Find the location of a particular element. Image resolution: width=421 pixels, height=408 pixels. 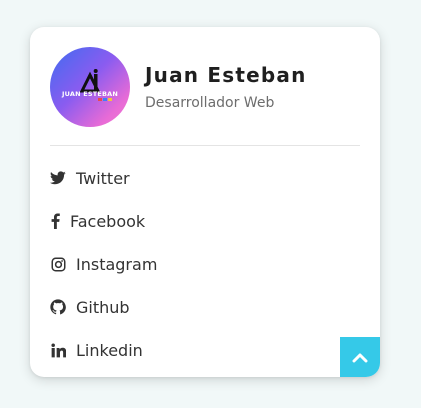

link-label: Facebook is located at coordinates (108, 221).